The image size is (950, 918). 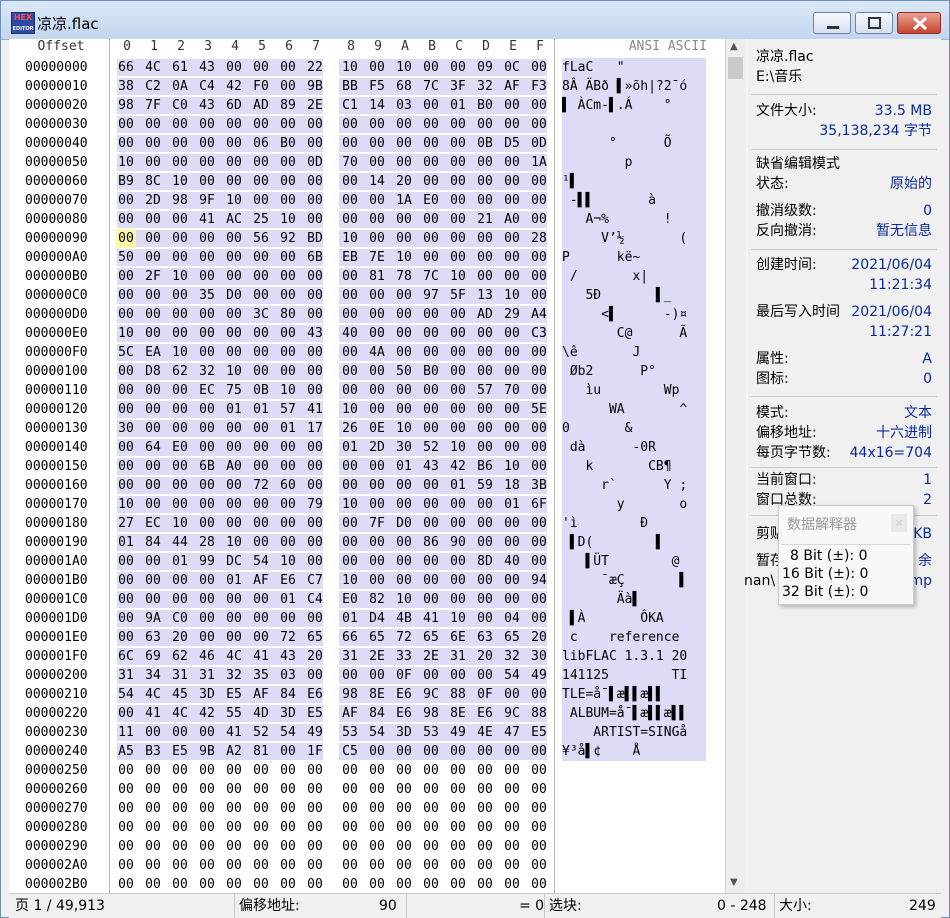 What do you see at coordinates (180, 447) in the screenshot?
I see `hex-byte: E0` at bounding box center [180, 447].